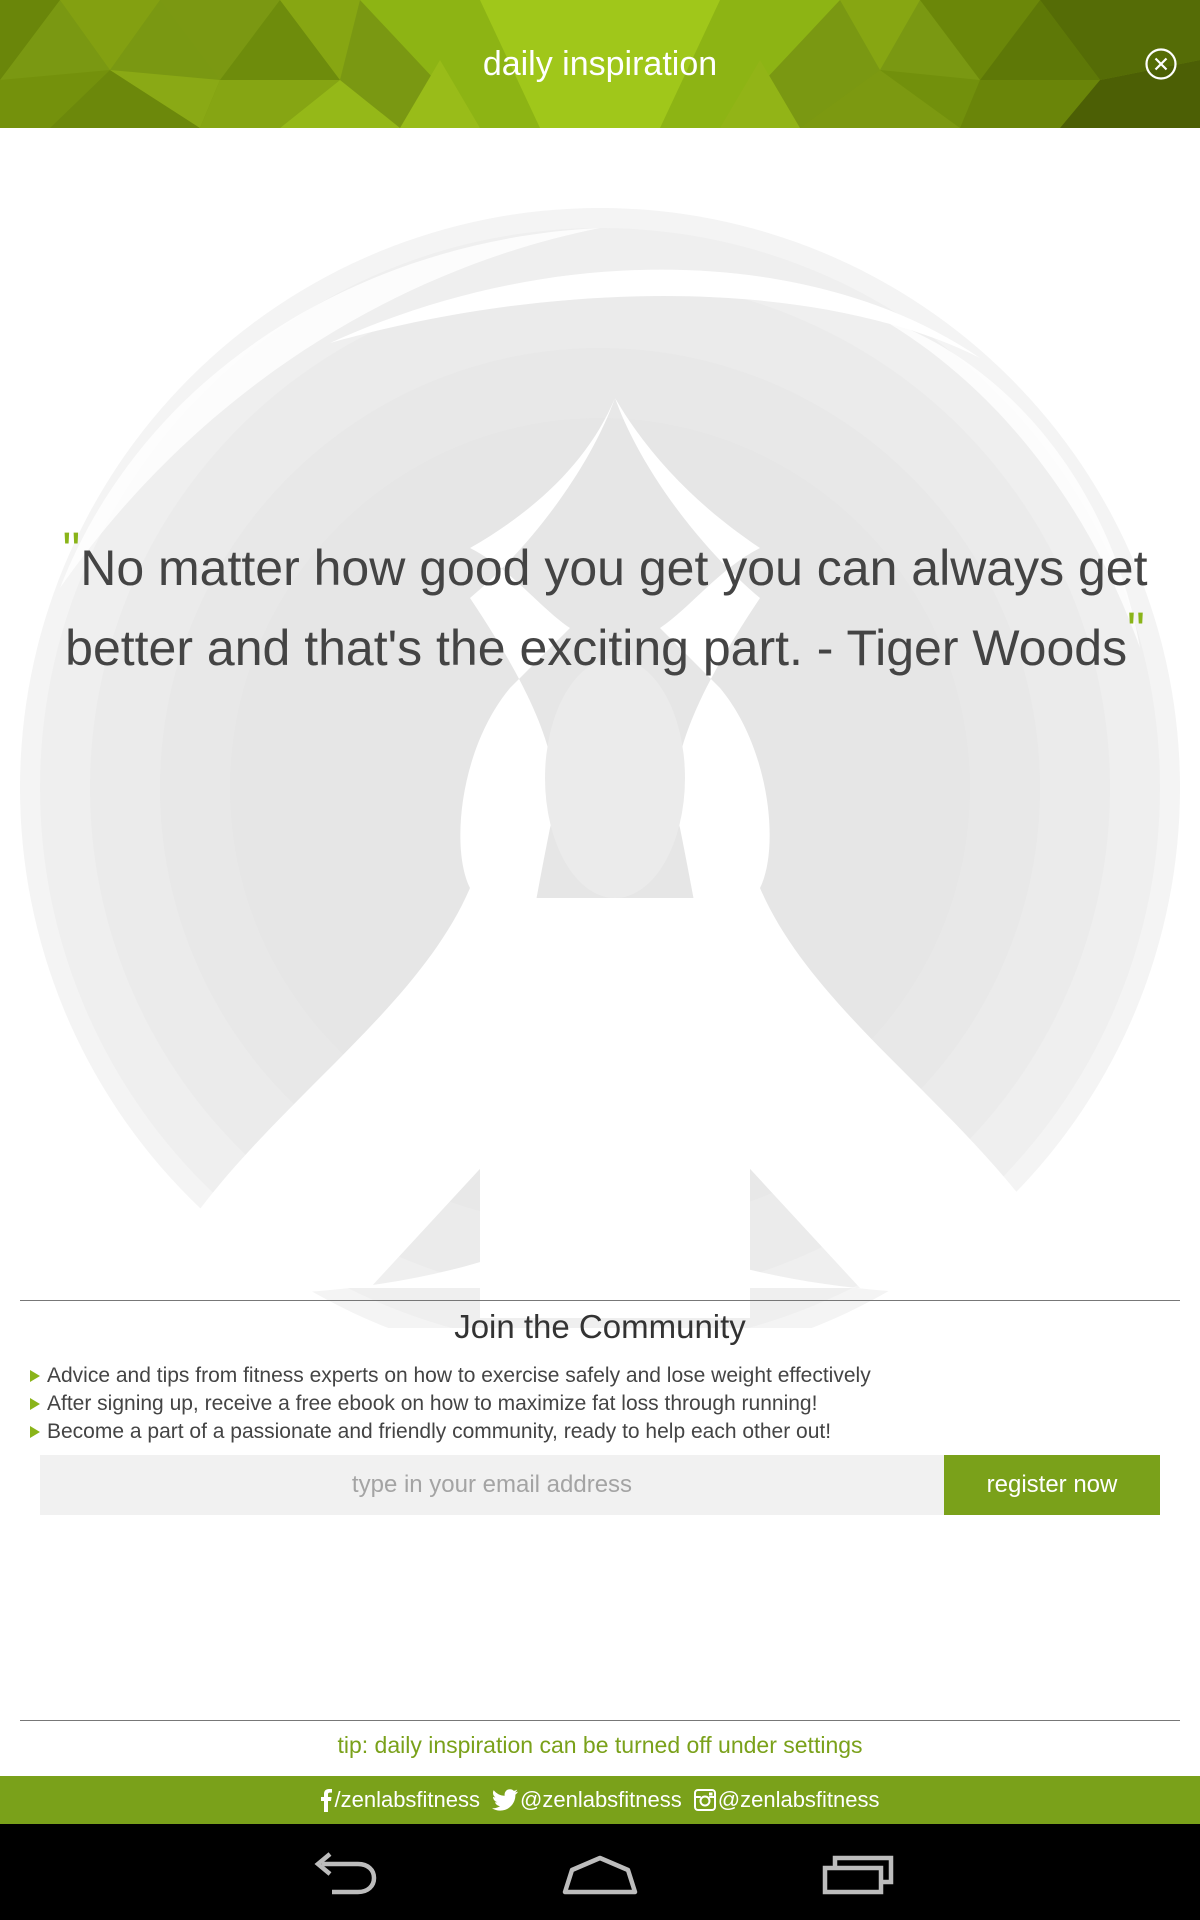  I want to click on email-field, so click(492, 1485).